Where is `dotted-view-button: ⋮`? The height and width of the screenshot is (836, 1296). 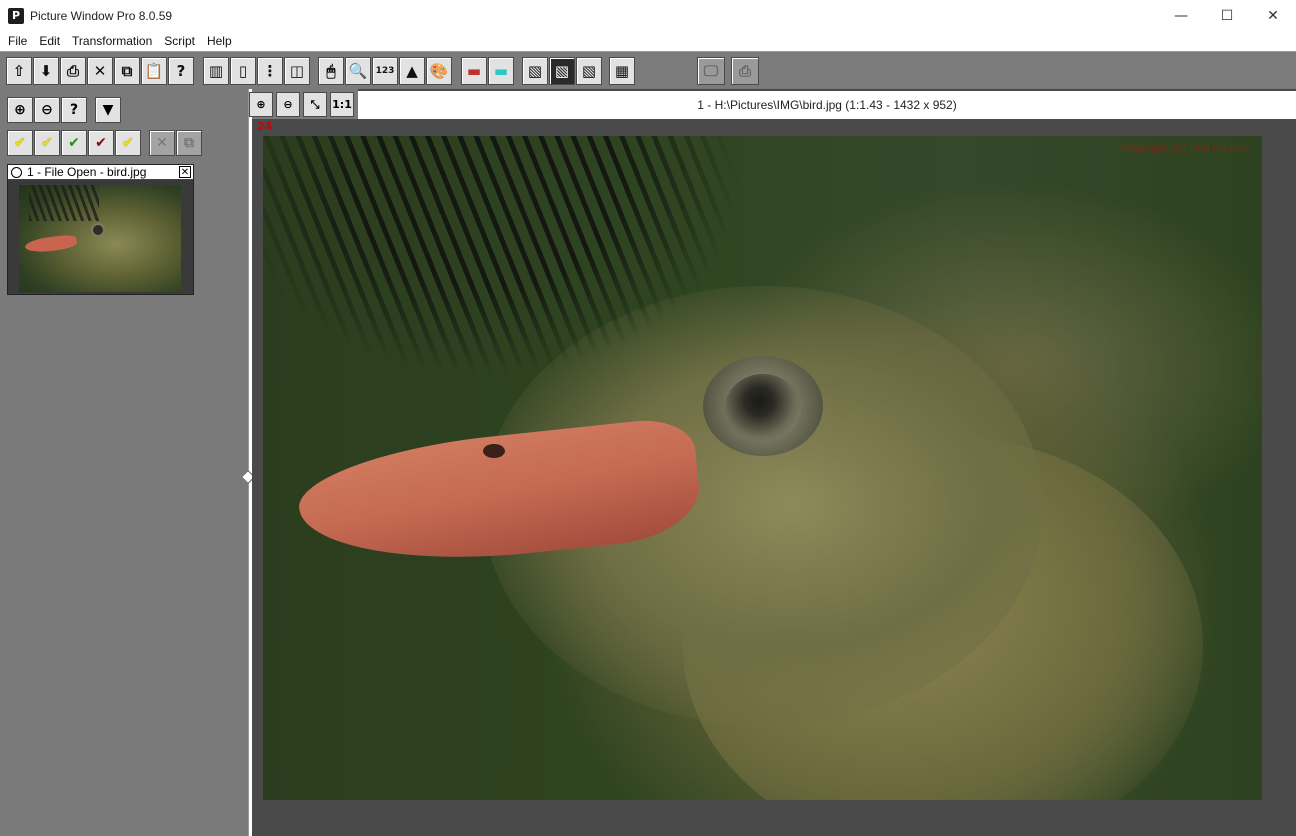
dotted-view-button: ⋮ is located at coordinates (270, 71).